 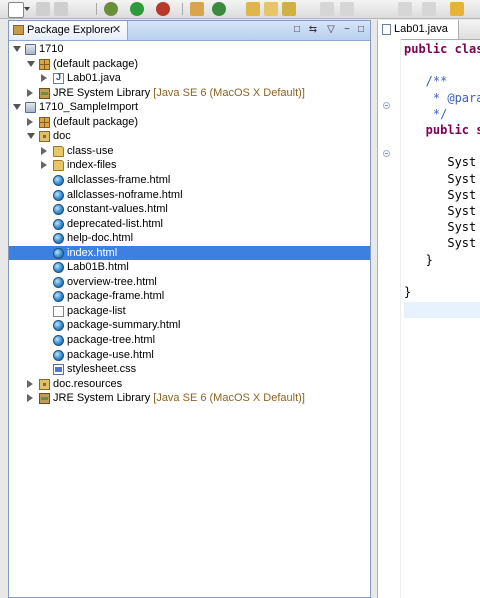 What do you see at coordinates (189, 325) in the screenshot?
I see `tree-item: package-summary.html` at bounding box center [189, 325].